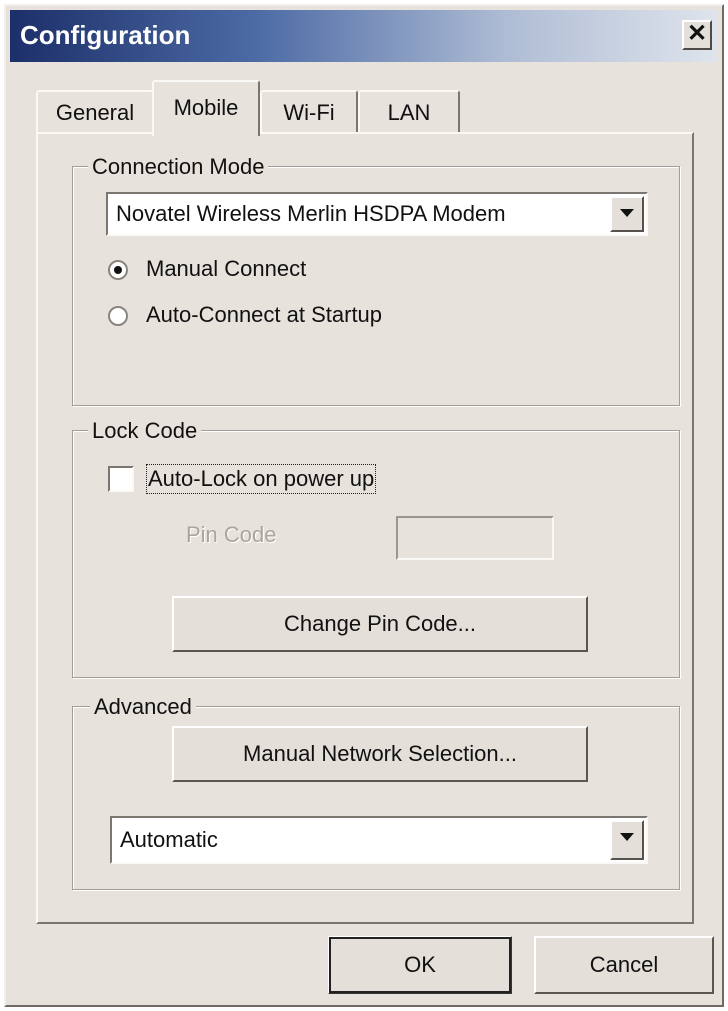 This screenshot has height=1011, width=728. Describe the element at coordinates (475, 538) in the screenshot. I see `pin-code-input` at that location.